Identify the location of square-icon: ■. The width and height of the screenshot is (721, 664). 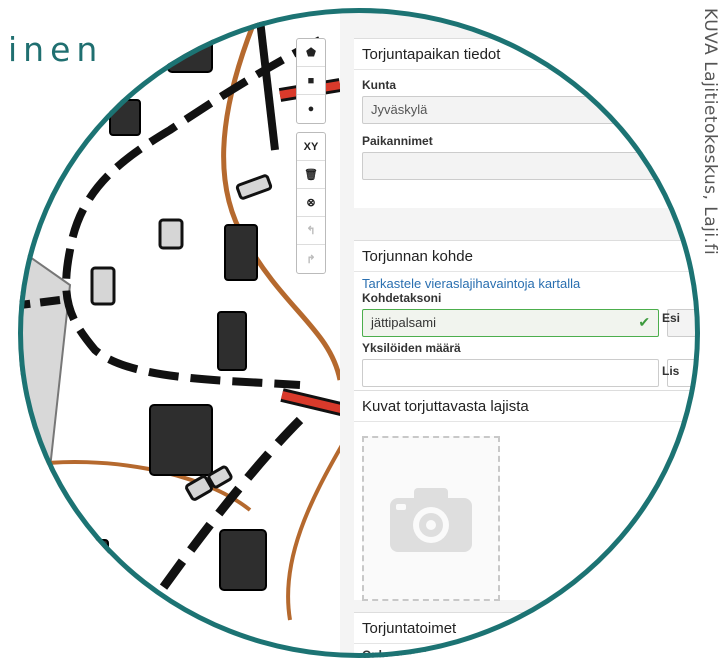
(311, 81).